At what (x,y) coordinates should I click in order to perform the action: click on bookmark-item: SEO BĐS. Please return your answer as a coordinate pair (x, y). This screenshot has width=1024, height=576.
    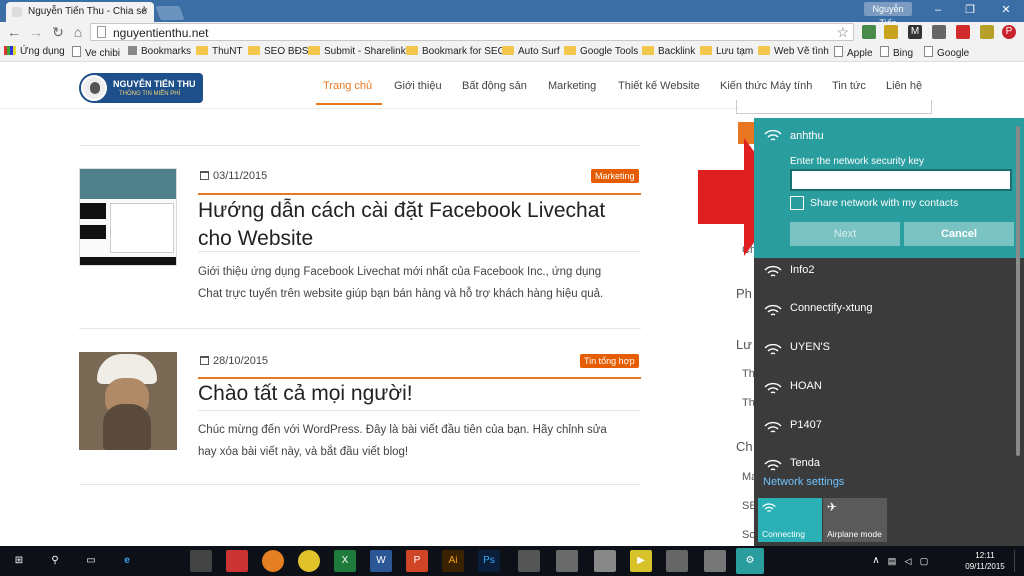
    Looking at the image, I should click on (278, 51).